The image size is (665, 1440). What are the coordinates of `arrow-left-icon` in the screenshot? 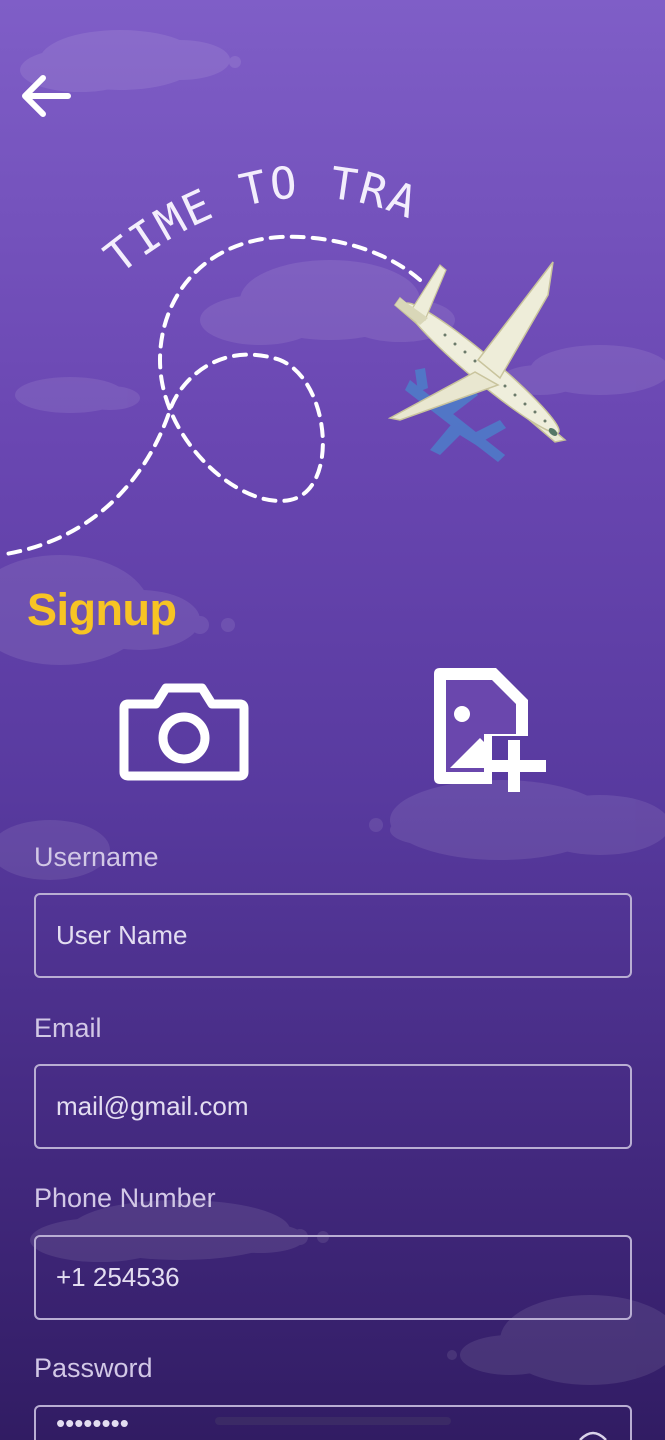 It's located at (46, 96).